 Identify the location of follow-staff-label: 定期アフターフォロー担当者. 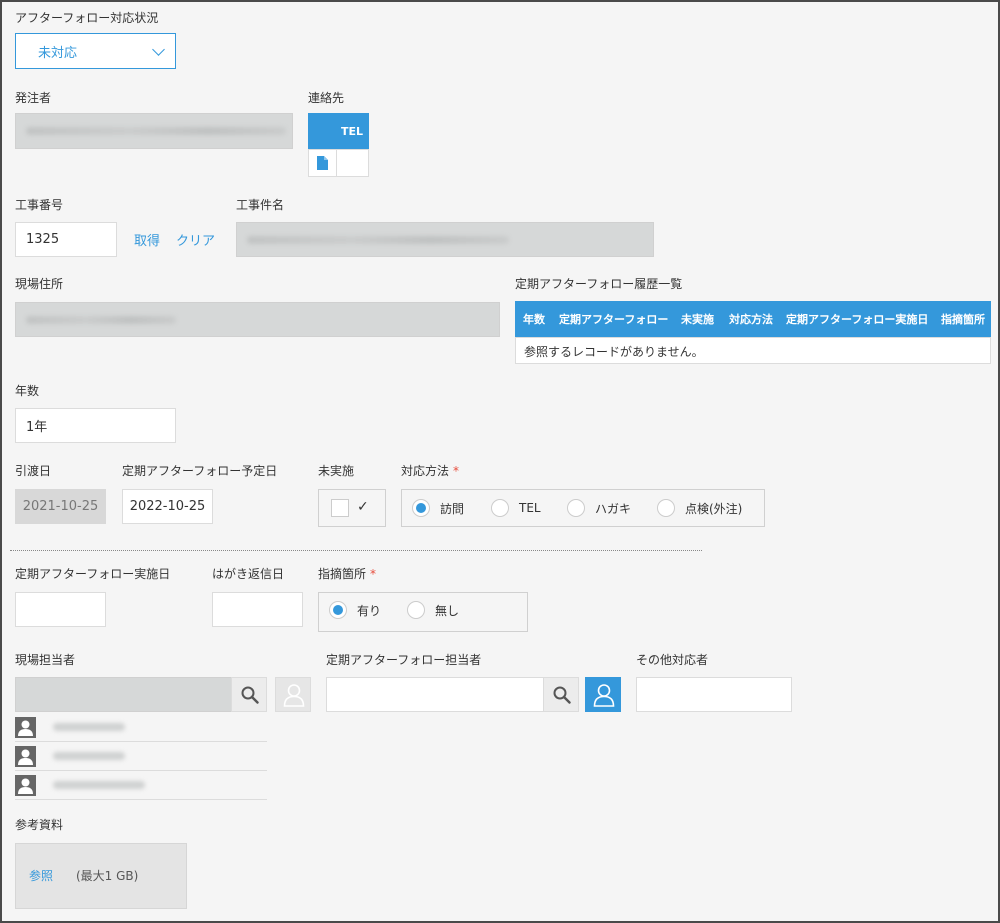
(404, 660).